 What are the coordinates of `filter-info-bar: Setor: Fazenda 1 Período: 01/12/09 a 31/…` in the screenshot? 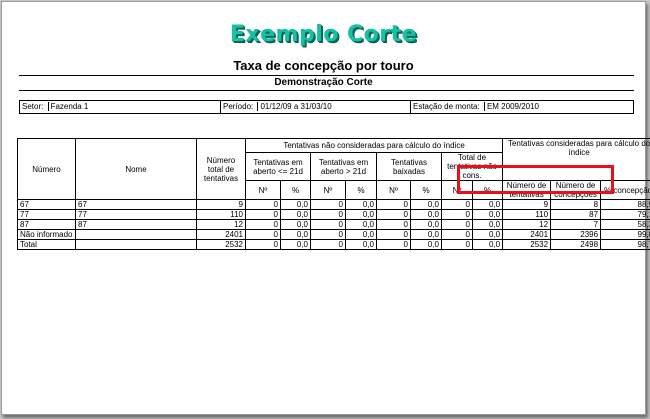 It's located at (326, 107).